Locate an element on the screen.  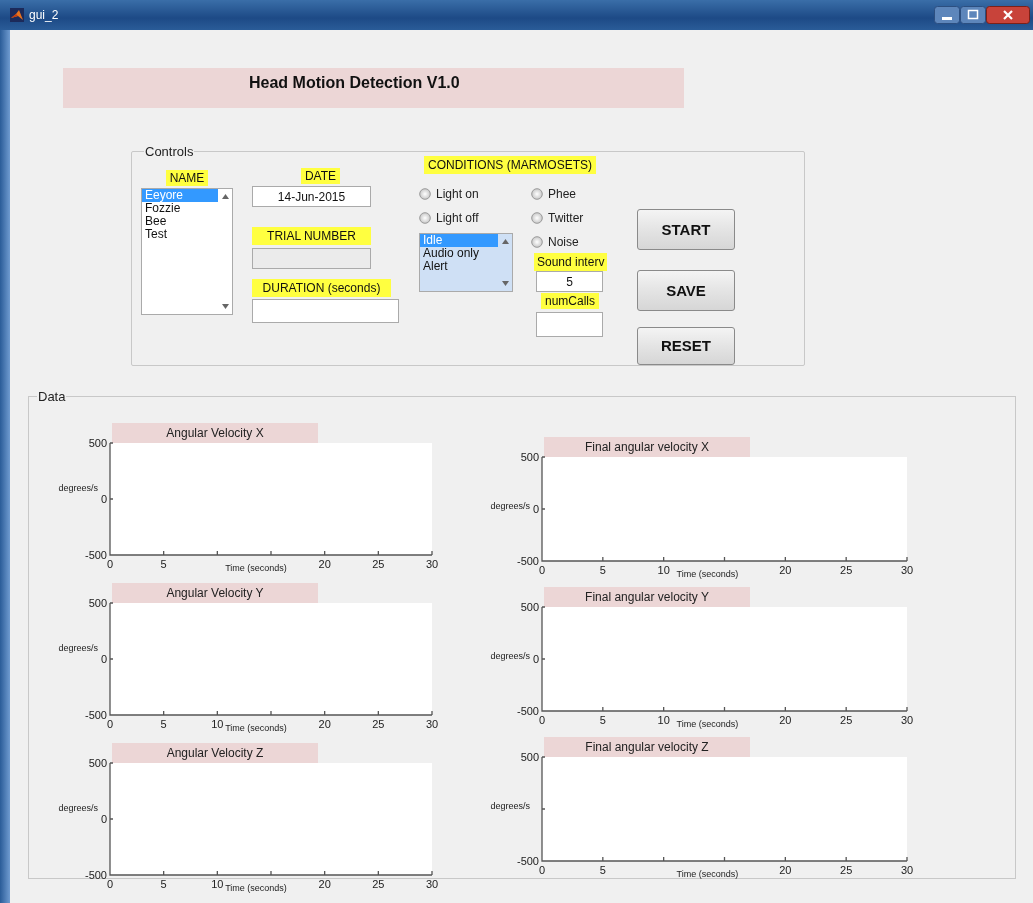
panel-title: Controls is located at coordinates (169, 151).